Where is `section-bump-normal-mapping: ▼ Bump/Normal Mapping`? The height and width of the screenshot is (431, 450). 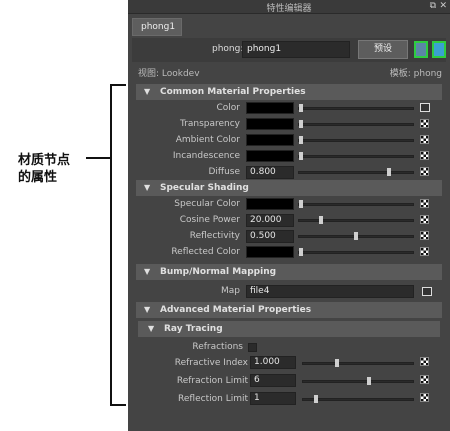
section-bump-normal-mapping: ▼ Bump/Normal Mapping is located at coordinates (289, 272).